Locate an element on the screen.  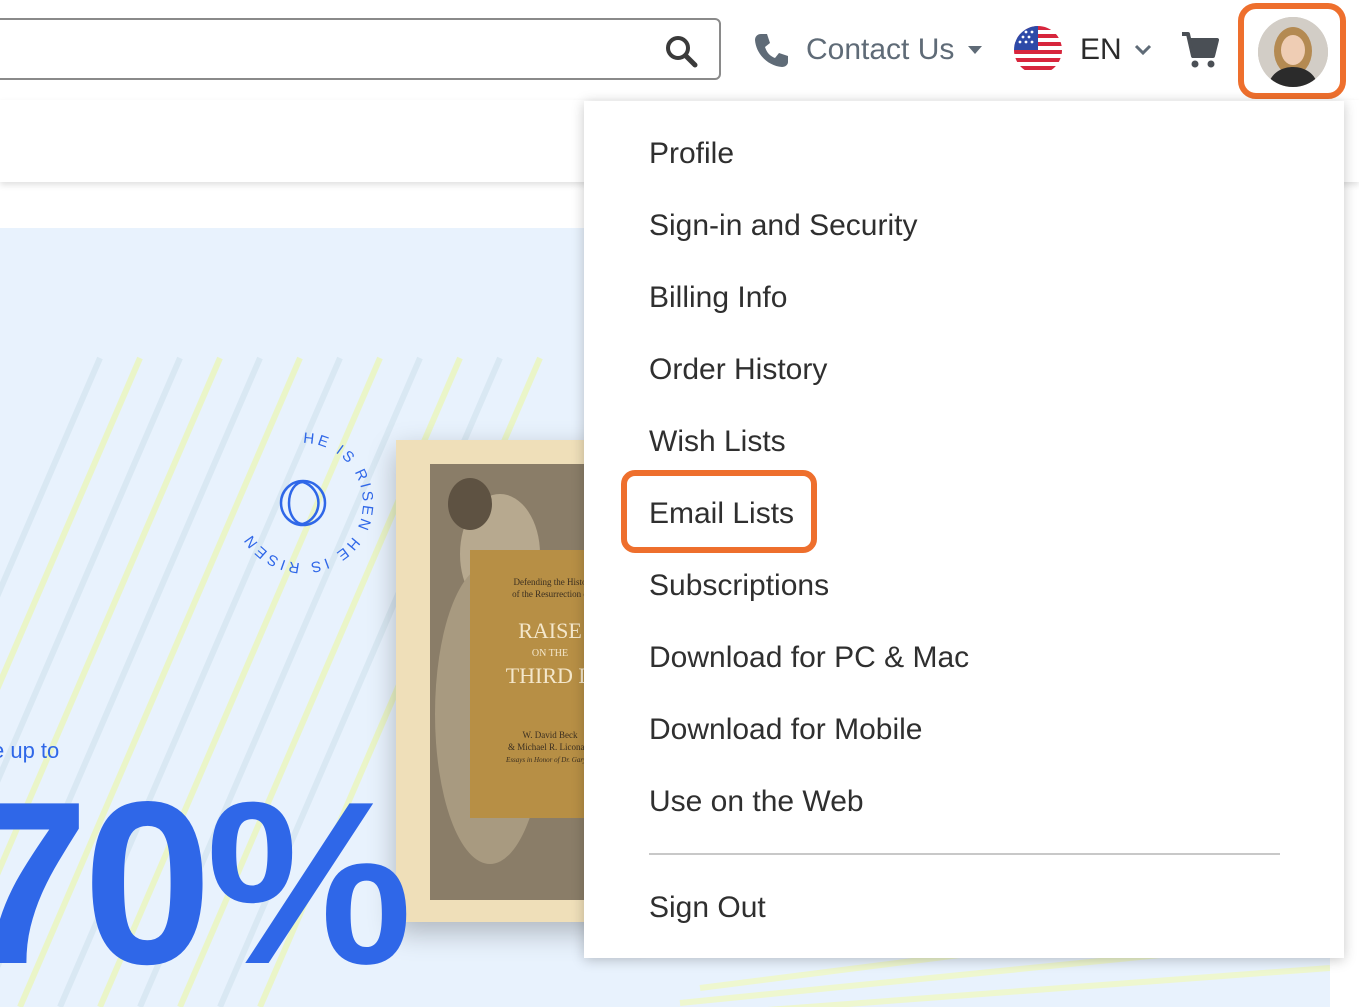
cart-icon is located at coordinates (1200, 50).